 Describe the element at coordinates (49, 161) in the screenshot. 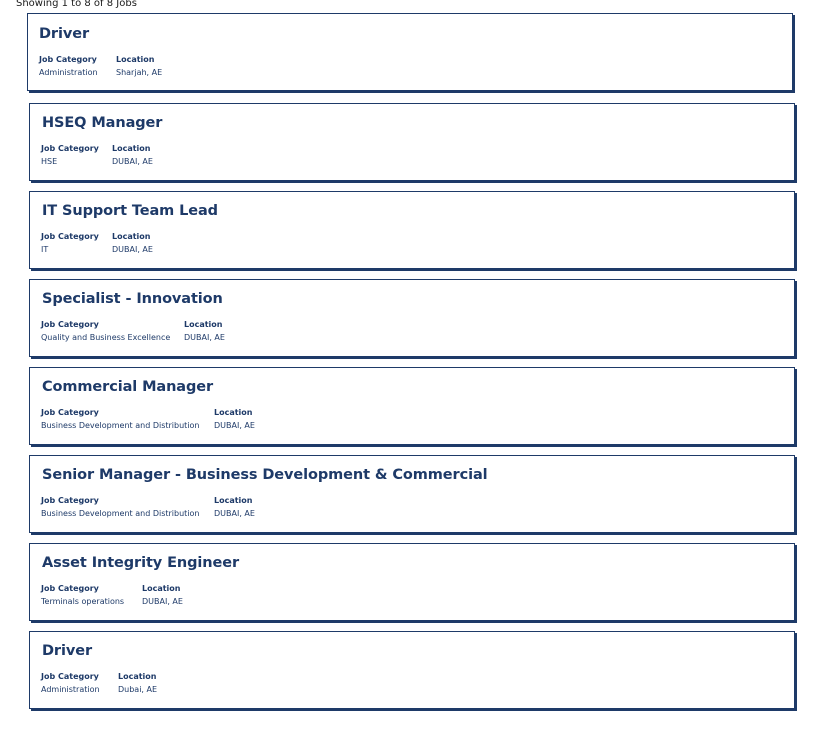

I see `job-category-value: HSE` at that location.